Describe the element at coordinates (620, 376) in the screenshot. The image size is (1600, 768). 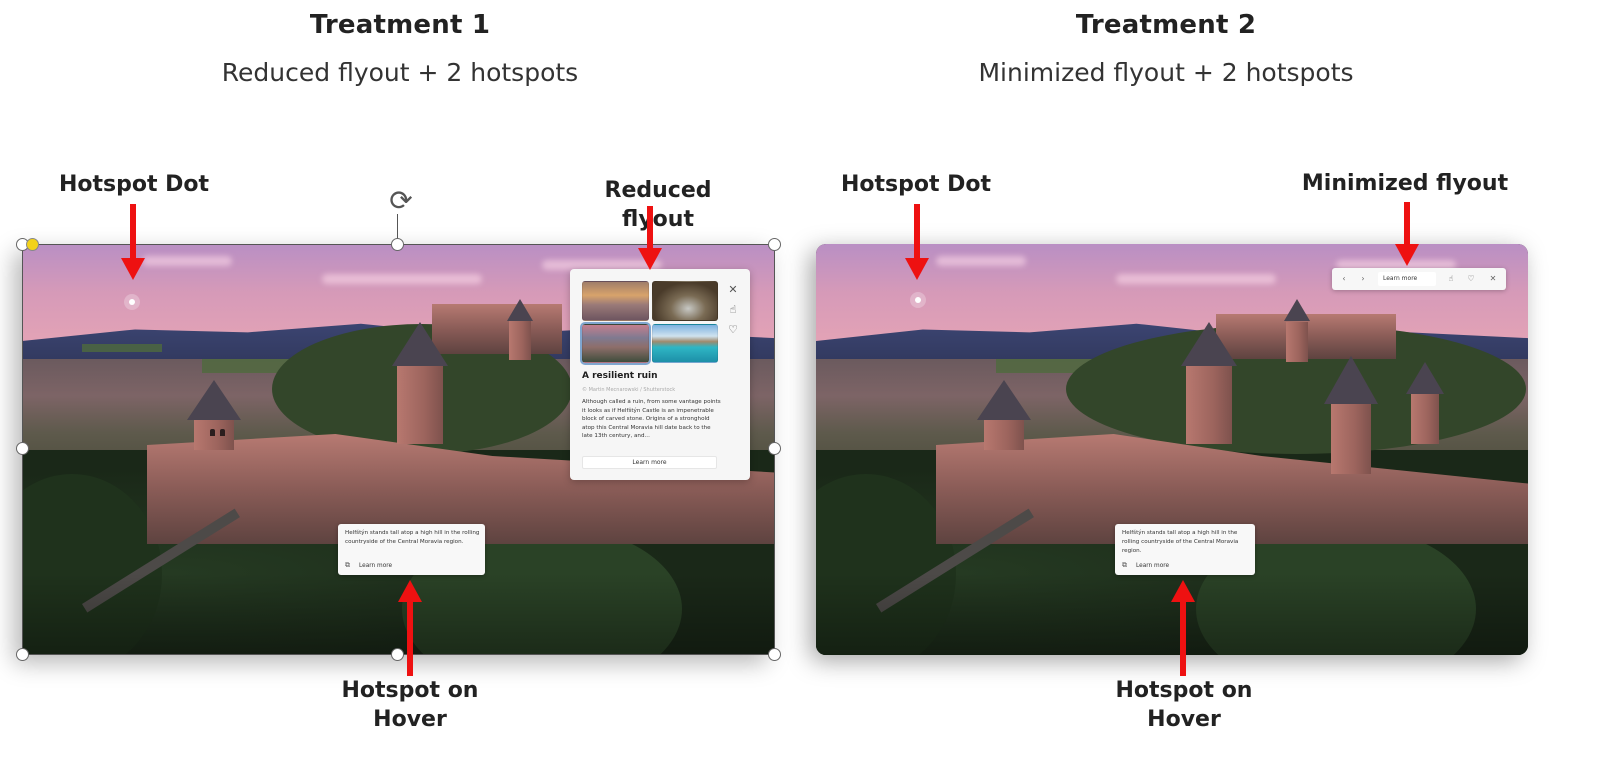
I see `flyout-title: A resilient ruin` at that location.